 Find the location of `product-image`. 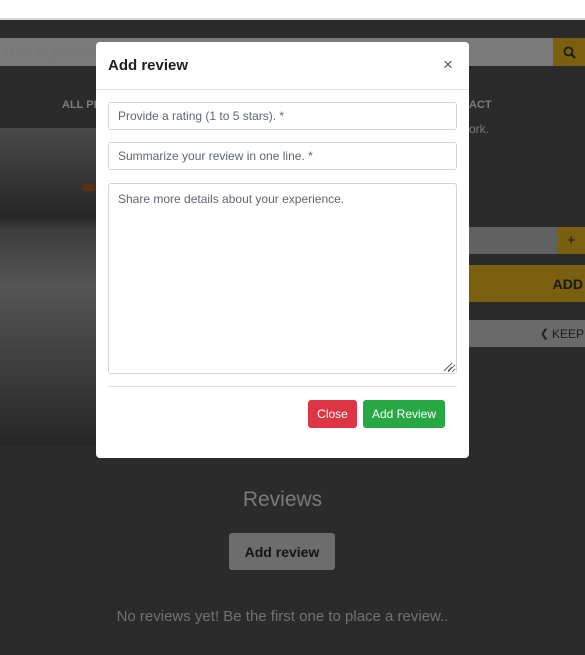

product-image is located at coordinates (48, 287).